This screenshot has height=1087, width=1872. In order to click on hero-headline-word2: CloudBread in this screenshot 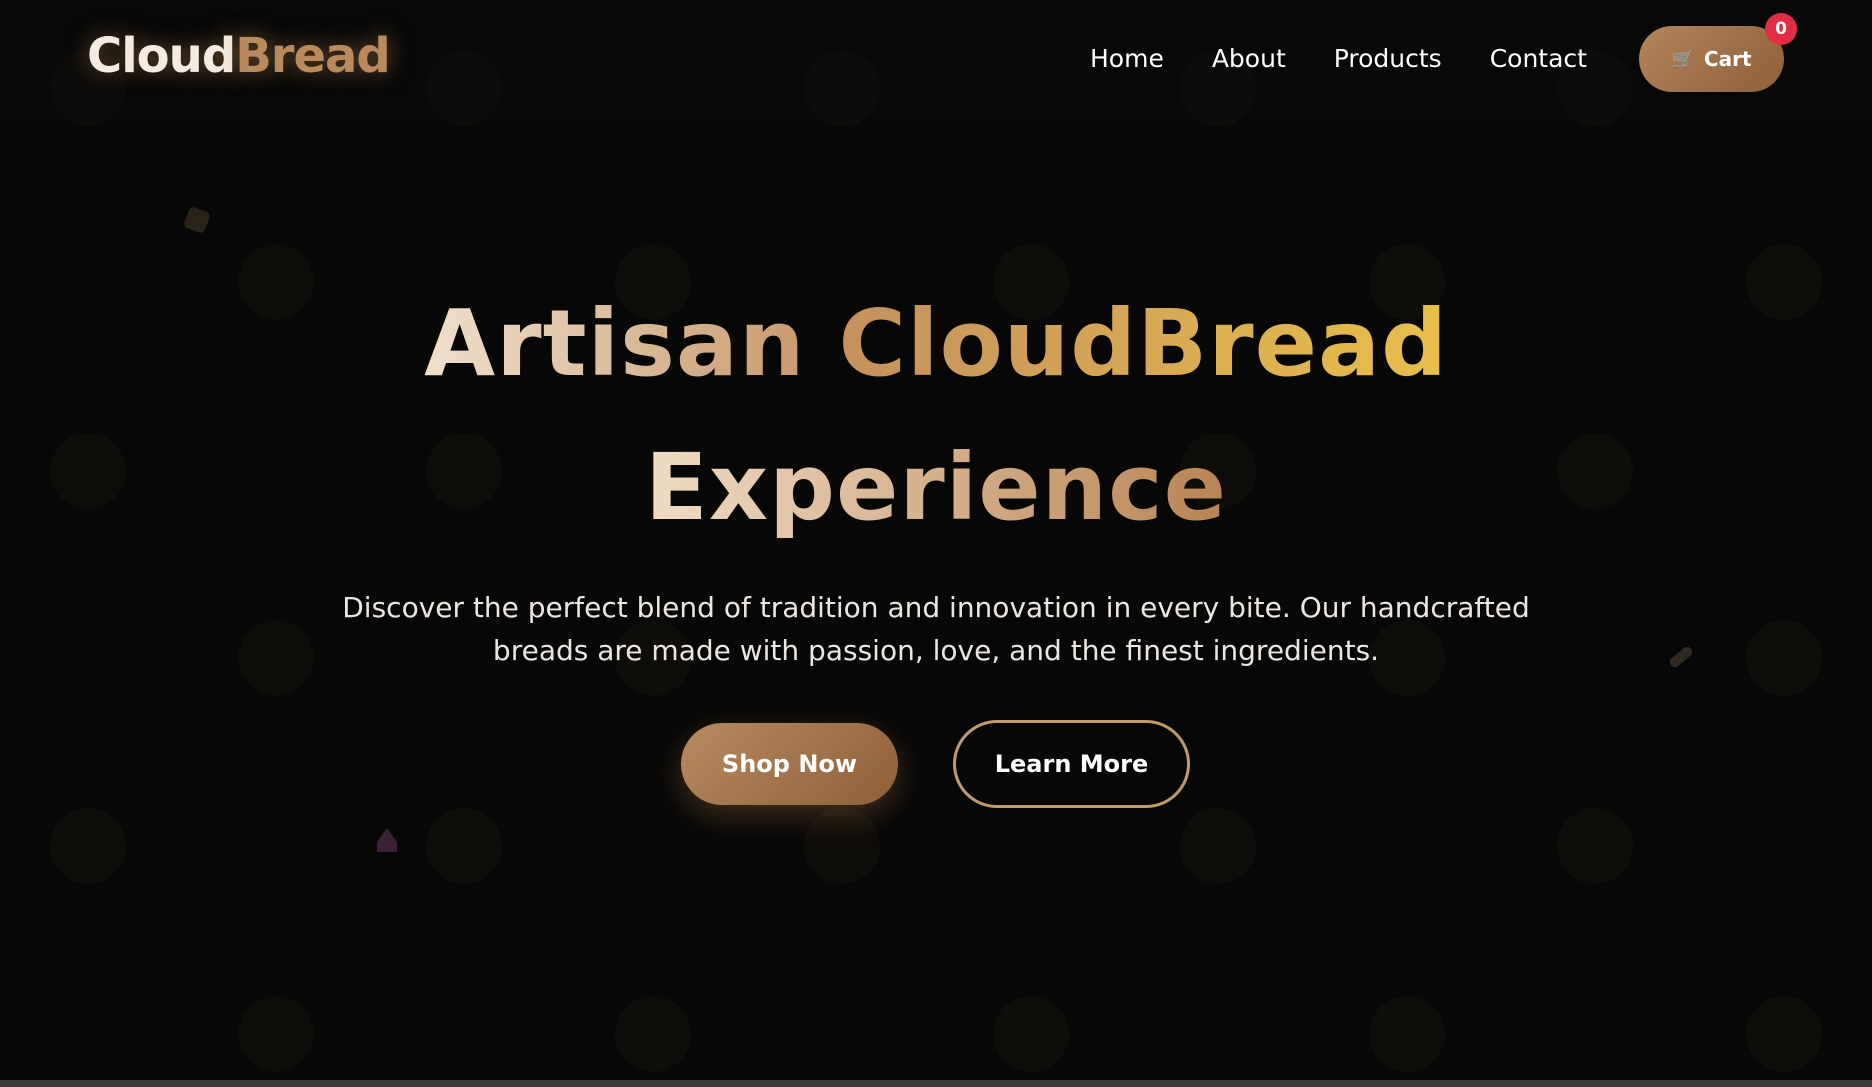, I will do `click(1143, 343)`.